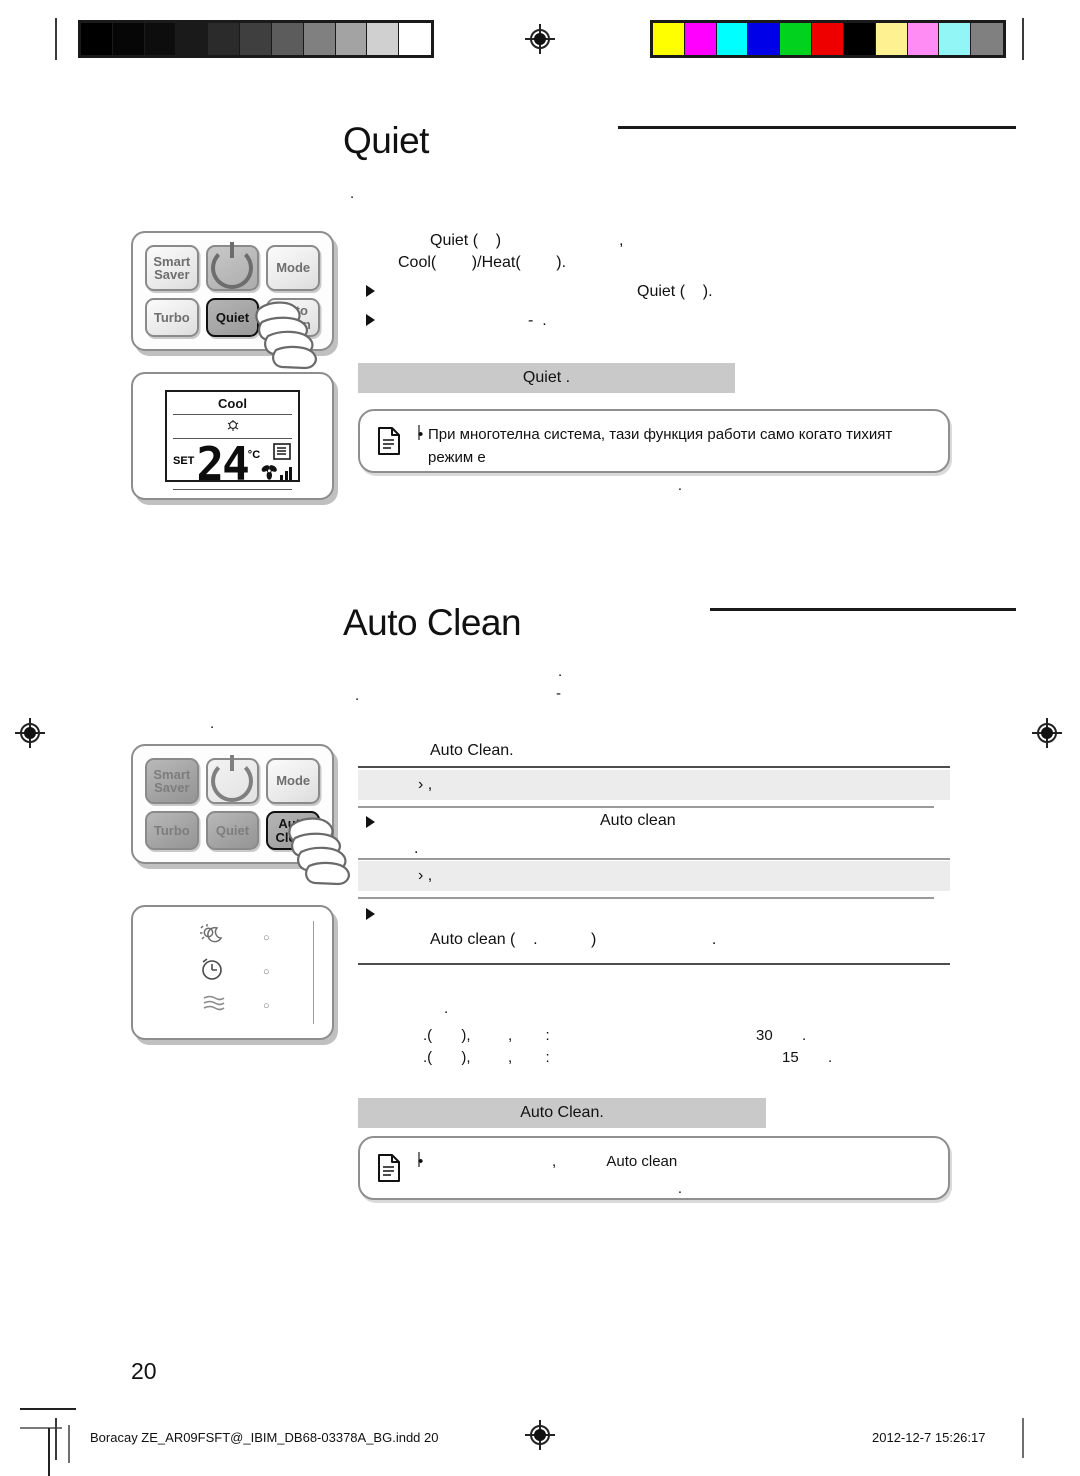  What do you see at coordinates (546, 377) in the screenshot?
I see `quiet-caption-text: Quiet .` at bounding box center [546, 377].